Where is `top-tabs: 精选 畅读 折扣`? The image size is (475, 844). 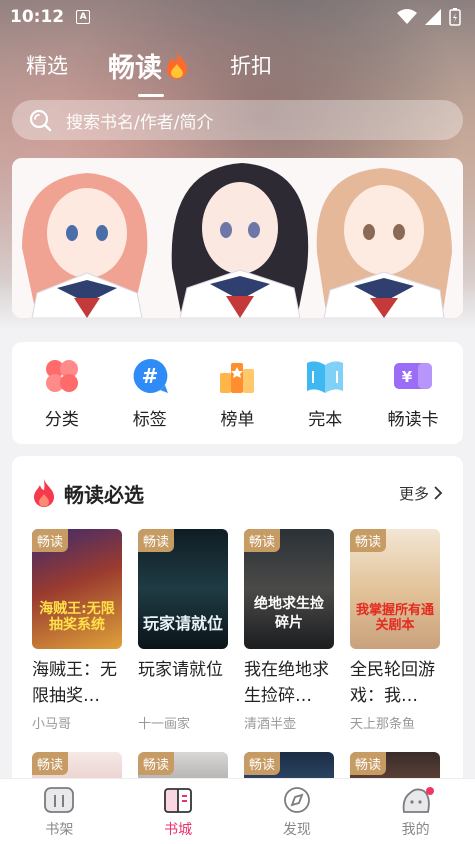
top-tabs: 精选 畅读 折扣 is located at coordinates (237, 68).